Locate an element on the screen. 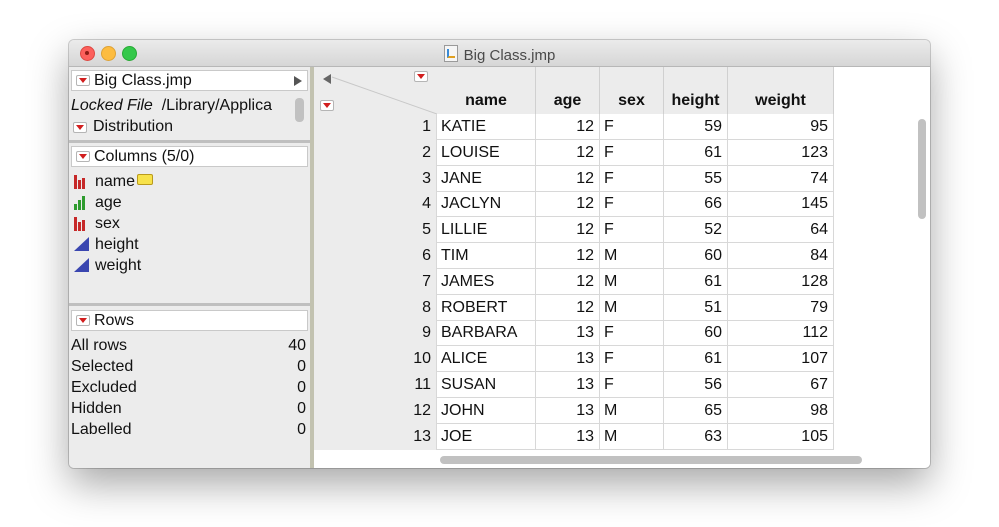 This screenshot has width=999, height=527. table-row: 3 JANE 12 F 55 74 is located at coordinates (574, 178).